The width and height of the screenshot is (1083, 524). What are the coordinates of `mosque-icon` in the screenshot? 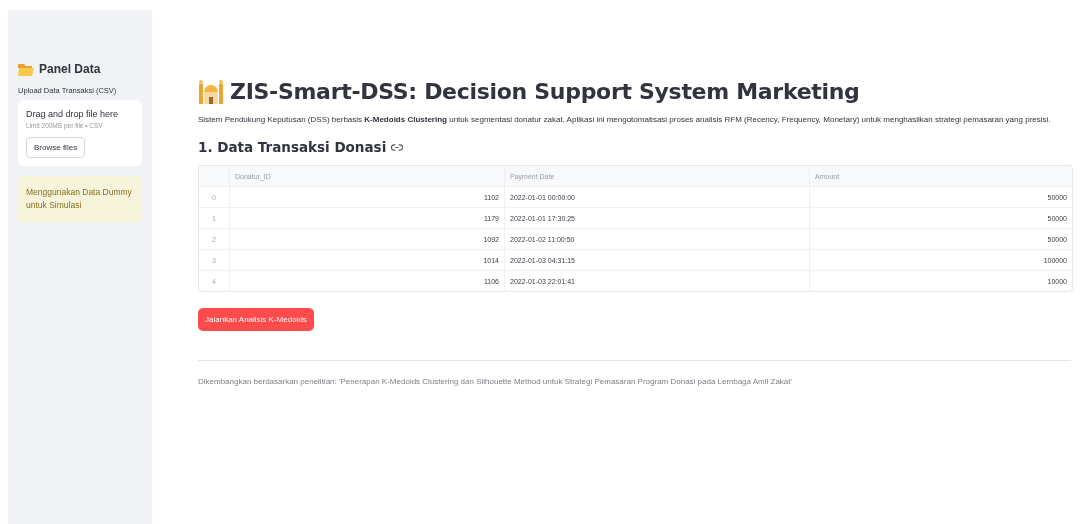 It's located at (211, 91).